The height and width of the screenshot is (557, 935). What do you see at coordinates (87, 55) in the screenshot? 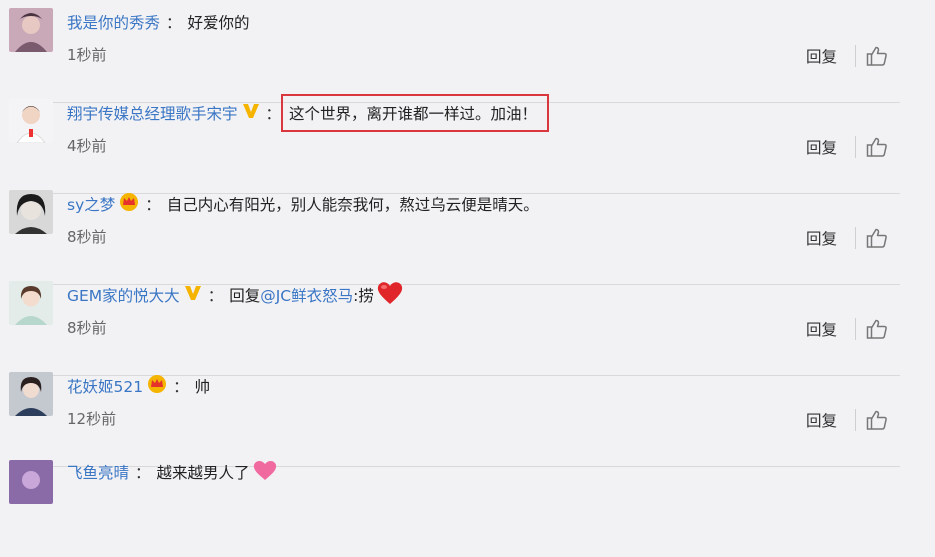
I see `timestamp: 1秒前` at bounding box center [87, 55].